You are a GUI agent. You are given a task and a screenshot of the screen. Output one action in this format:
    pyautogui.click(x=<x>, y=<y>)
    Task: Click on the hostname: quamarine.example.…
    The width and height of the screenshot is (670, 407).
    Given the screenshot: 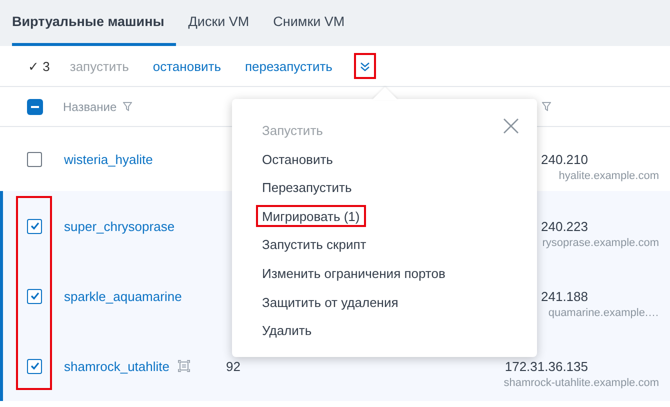 What is the action you would take?
    pyautogui.click(x=603, y=313)
    